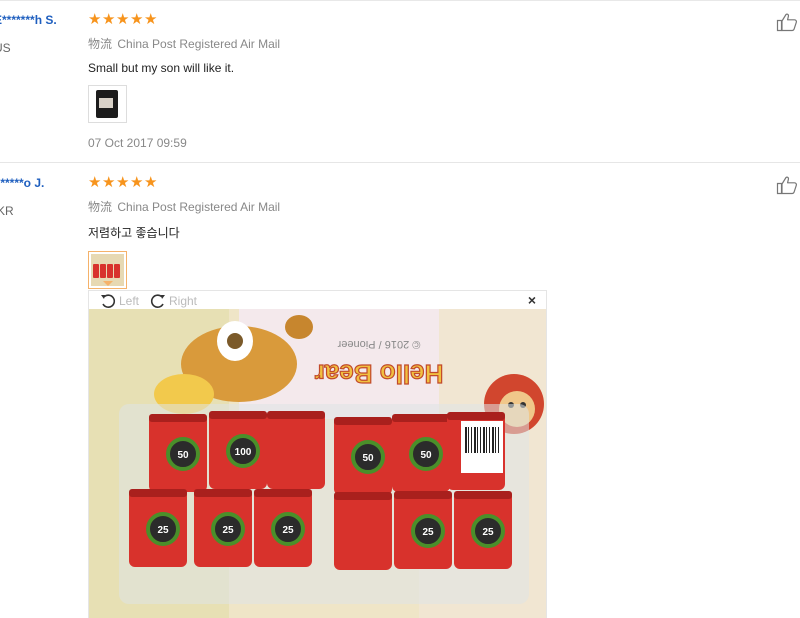 The width and height of the screenshot is (800, 618). I want to click on package-title: Hello Bear, so click(379, 374).